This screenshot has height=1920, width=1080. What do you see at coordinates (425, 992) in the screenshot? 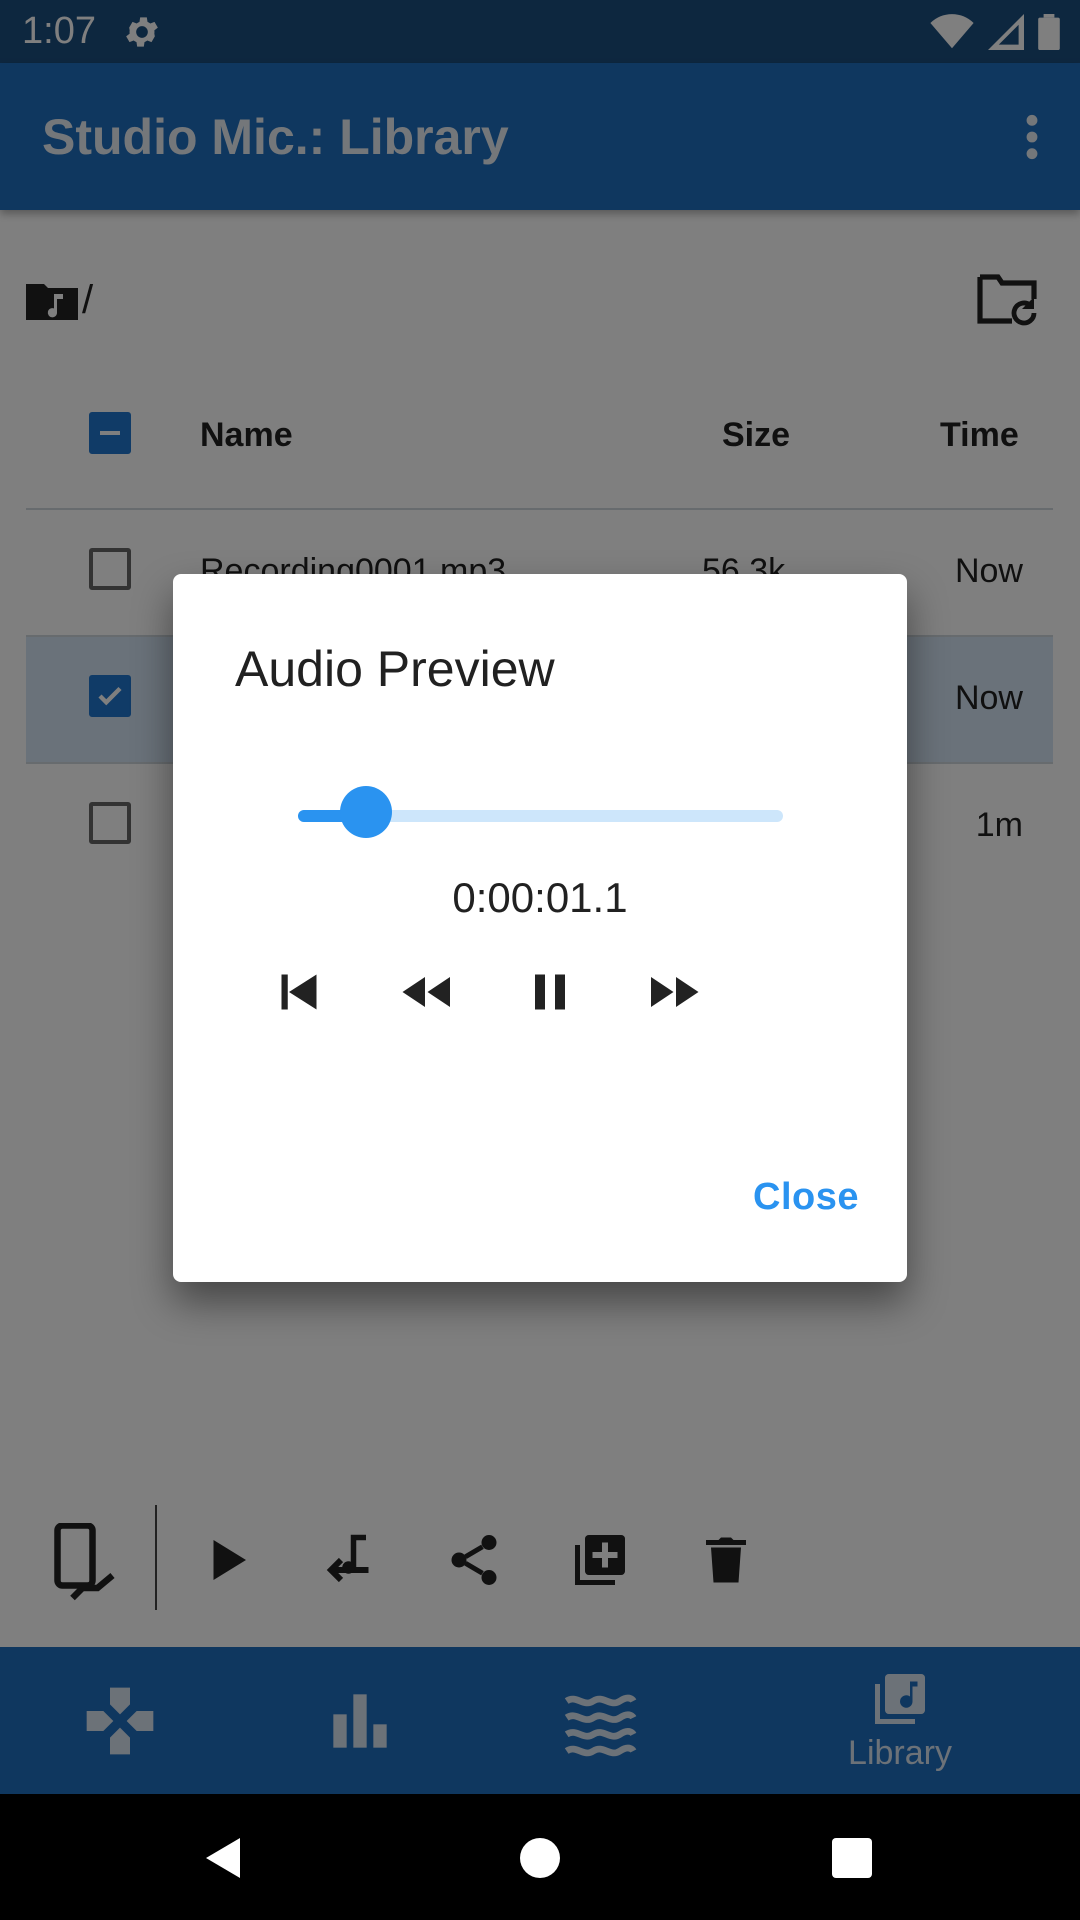
I see `rewind-icon` at bounding box center [425, 992].